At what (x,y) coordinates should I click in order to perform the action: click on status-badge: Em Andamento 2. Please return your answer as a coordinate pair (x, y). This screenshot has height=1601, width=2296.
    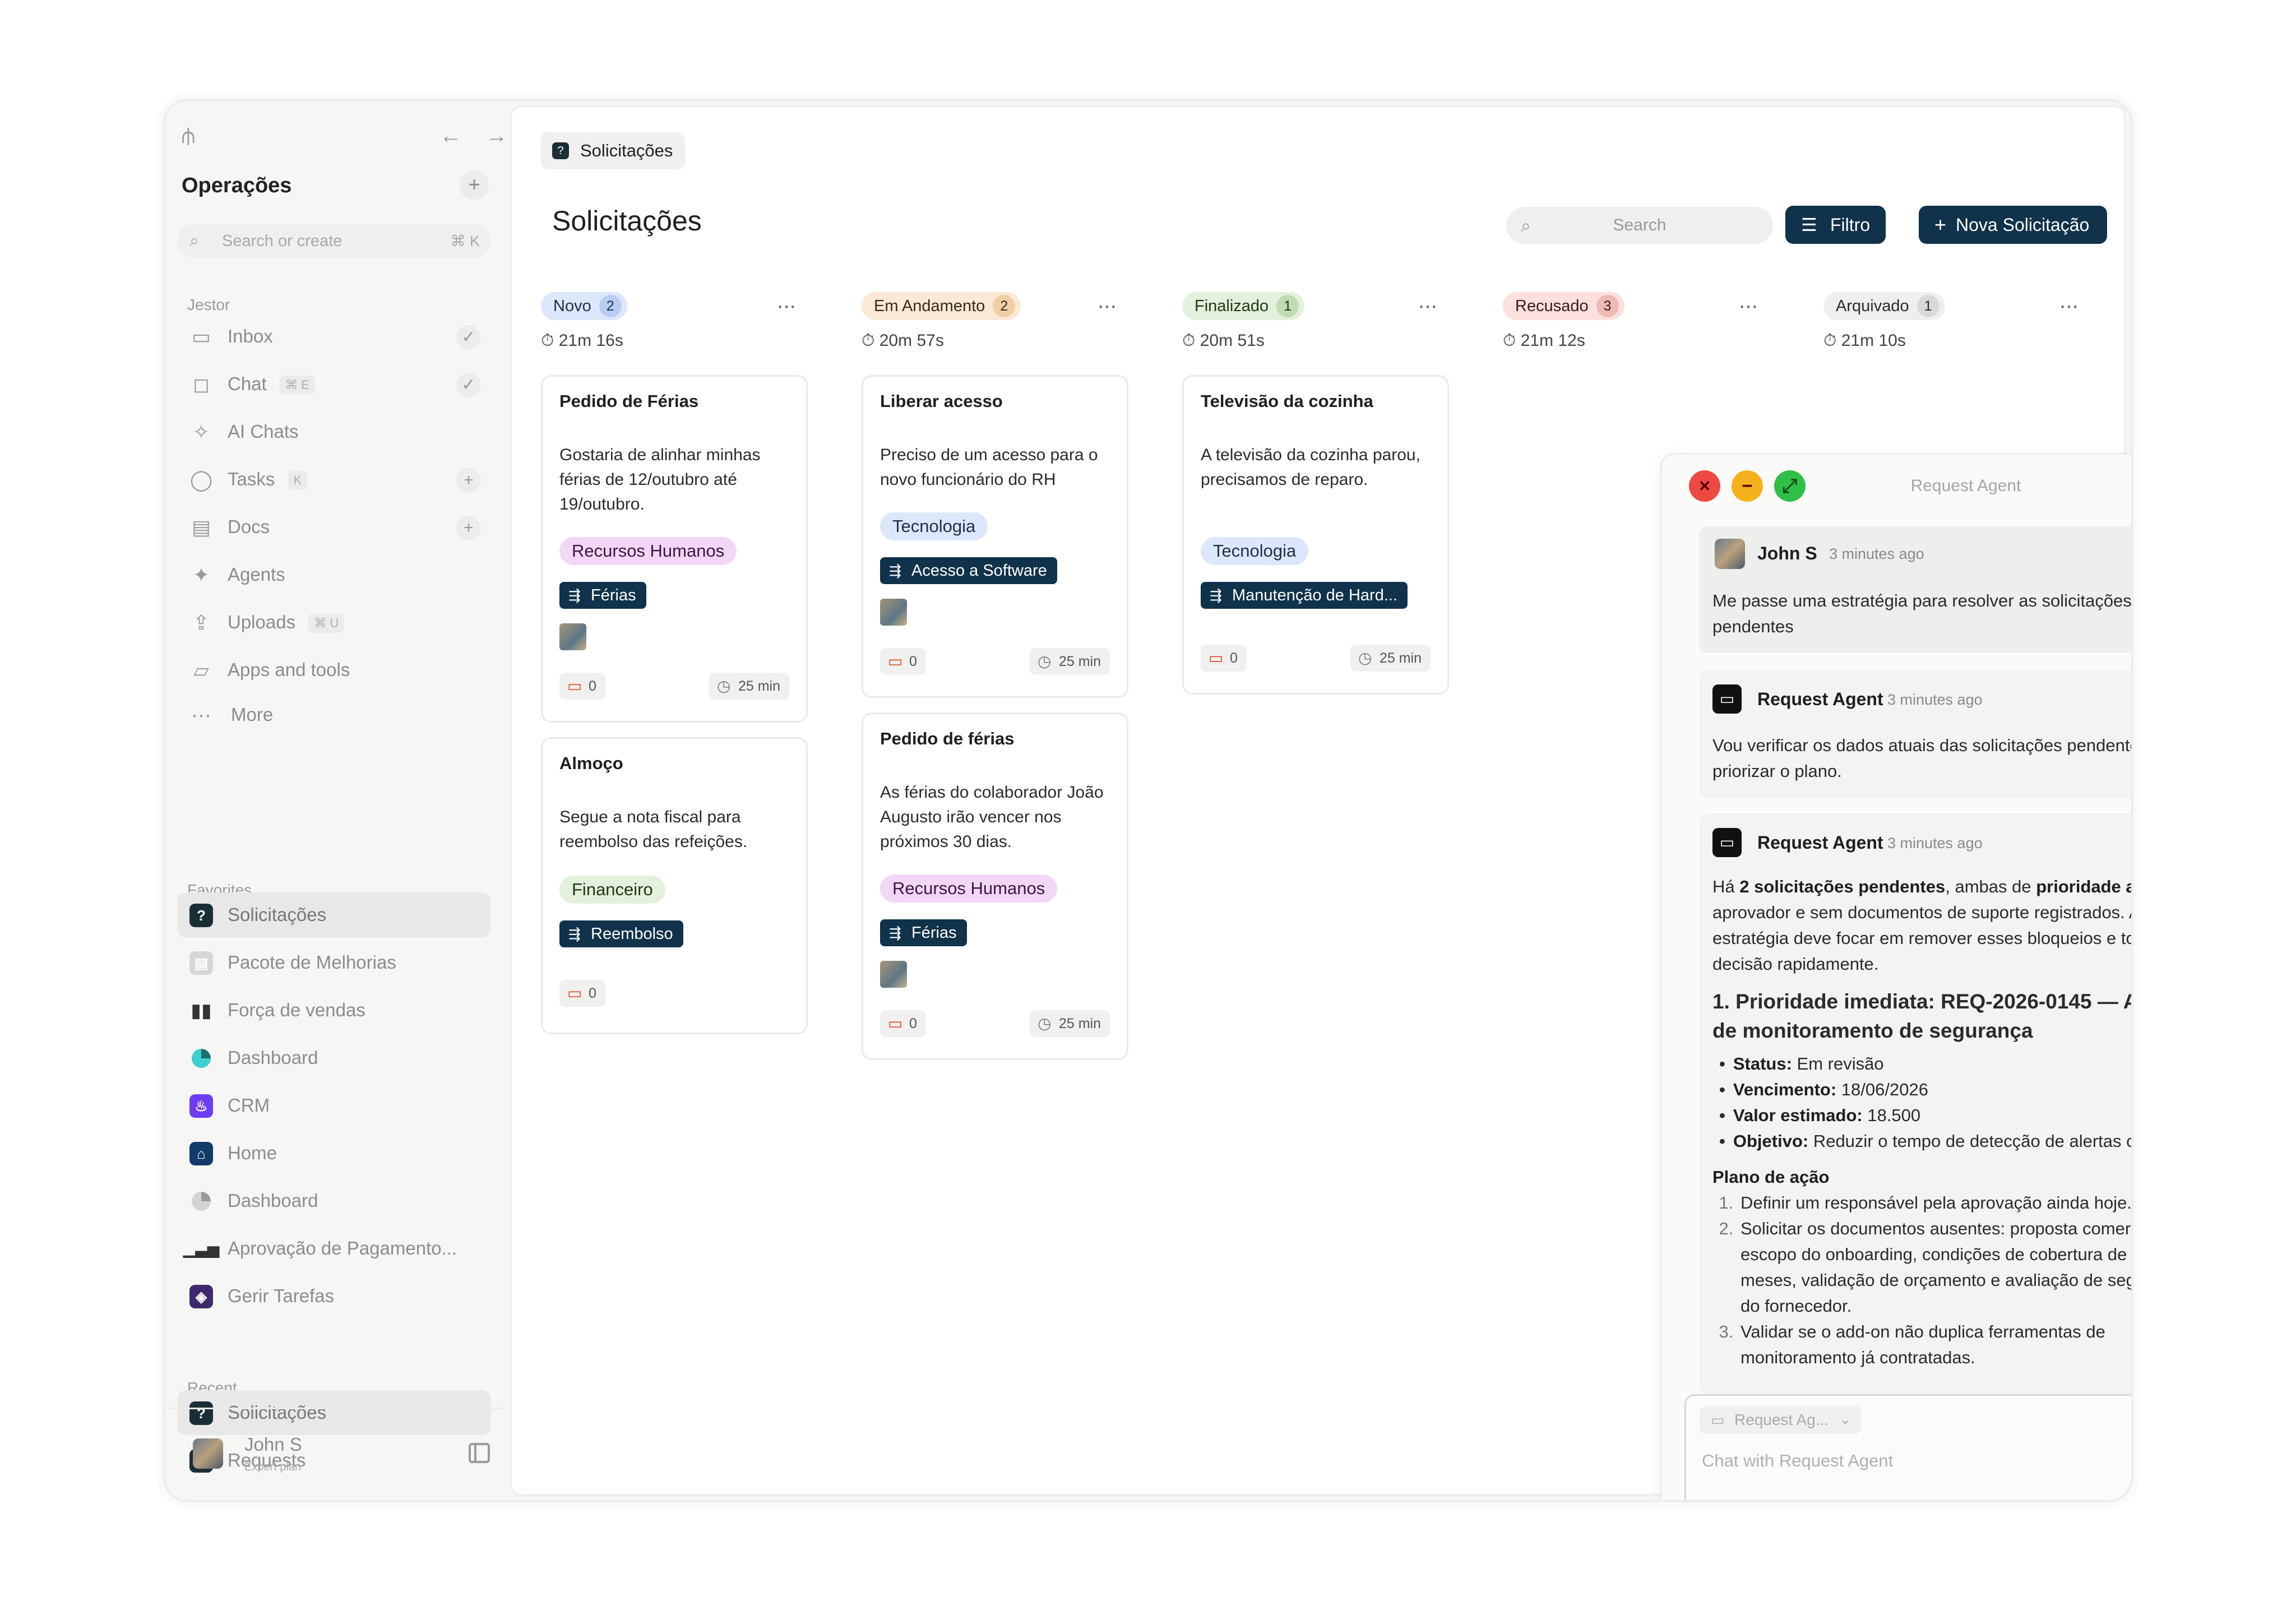
    Looking at the image, I should click on (941, 306).